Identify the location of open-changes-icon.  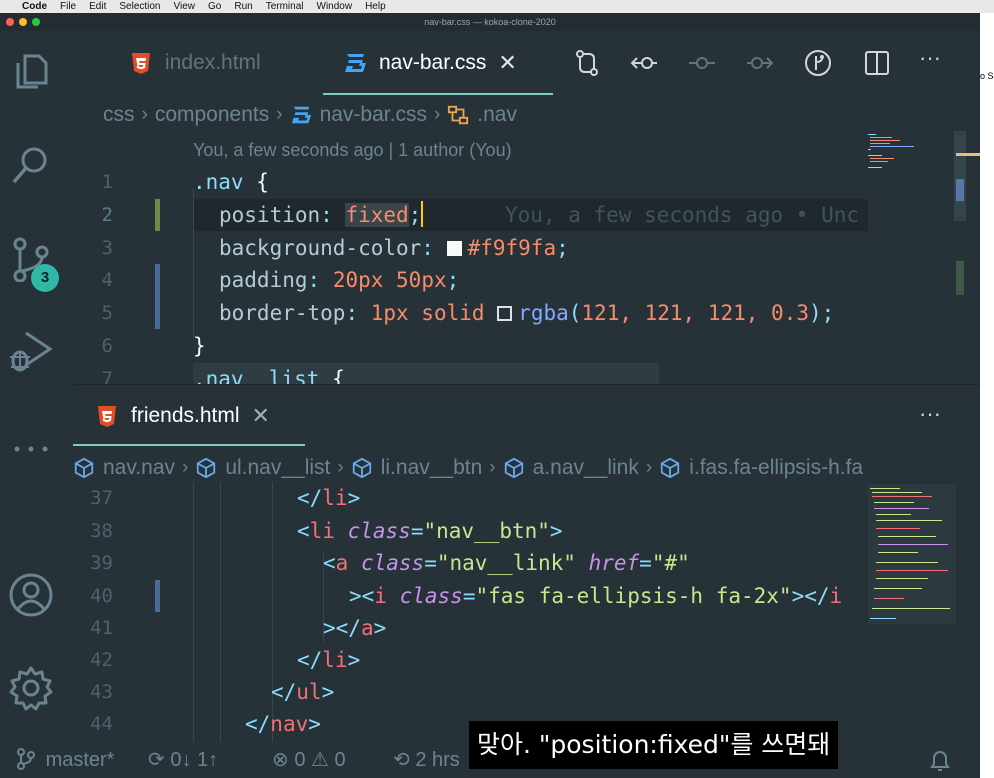
(587, 63).